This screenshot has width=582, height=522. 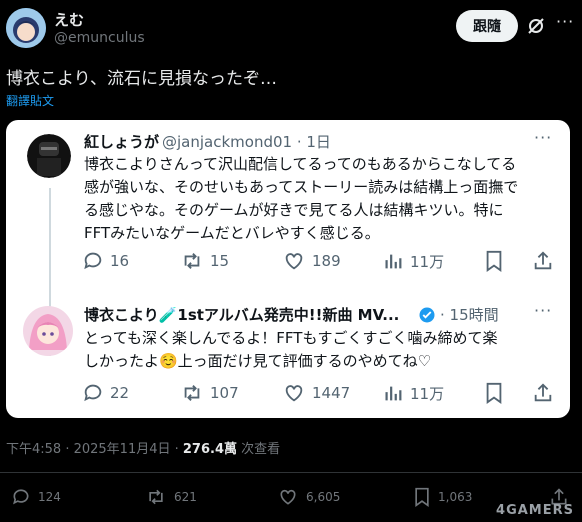 What do you see at coordinates (232, 233) in the screenshot?
I see `text-line: FFTみたいなゲームだとバレやすく感じる。` at bounding box center [232, 233].